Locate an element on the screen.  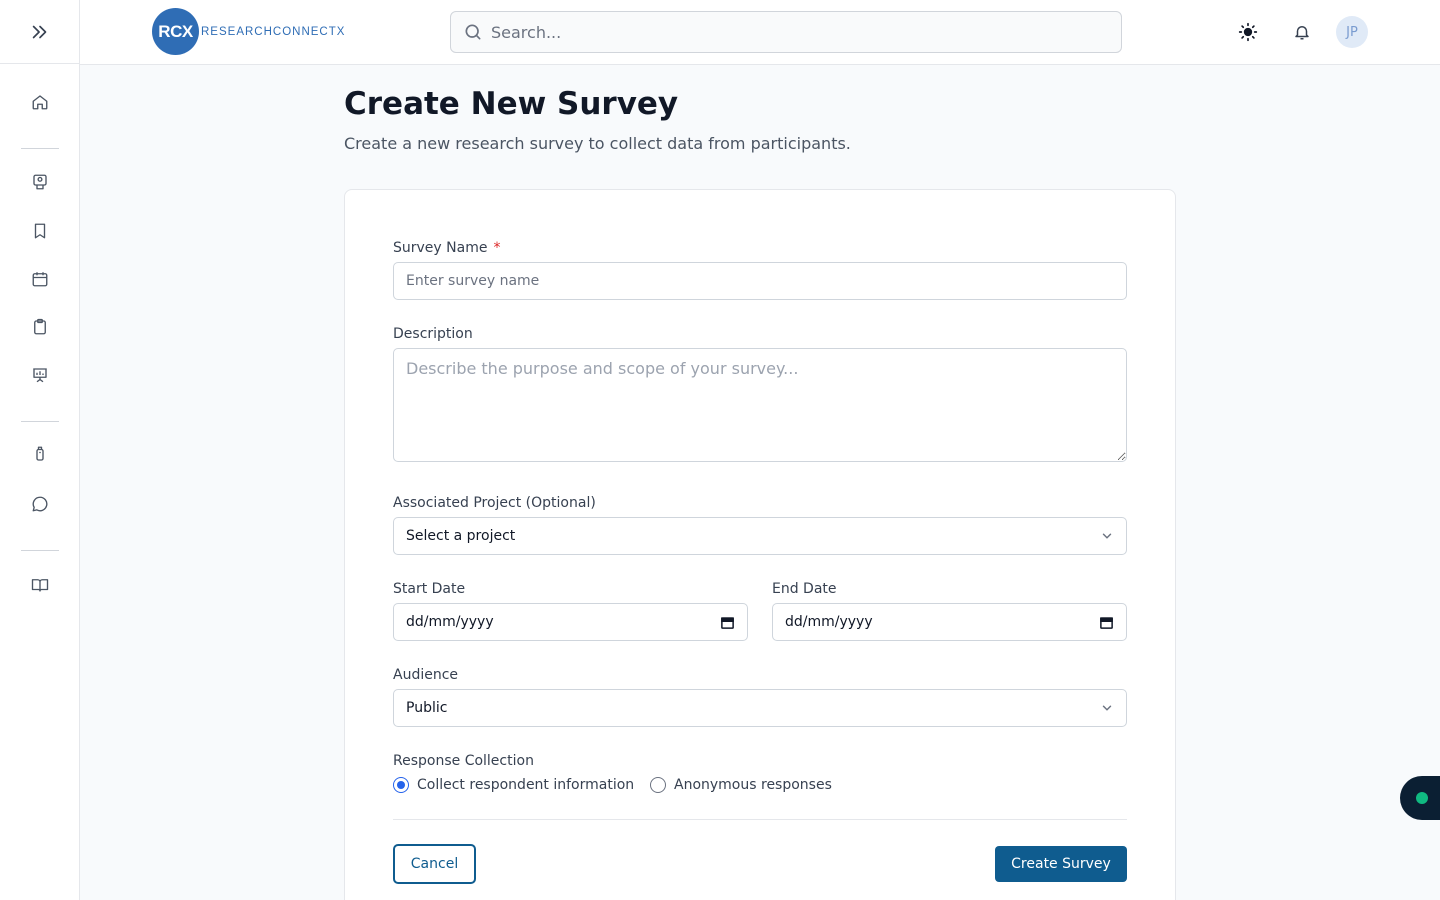
radio-anonymous: Anonymous responses is located at coordinates (741, 785).